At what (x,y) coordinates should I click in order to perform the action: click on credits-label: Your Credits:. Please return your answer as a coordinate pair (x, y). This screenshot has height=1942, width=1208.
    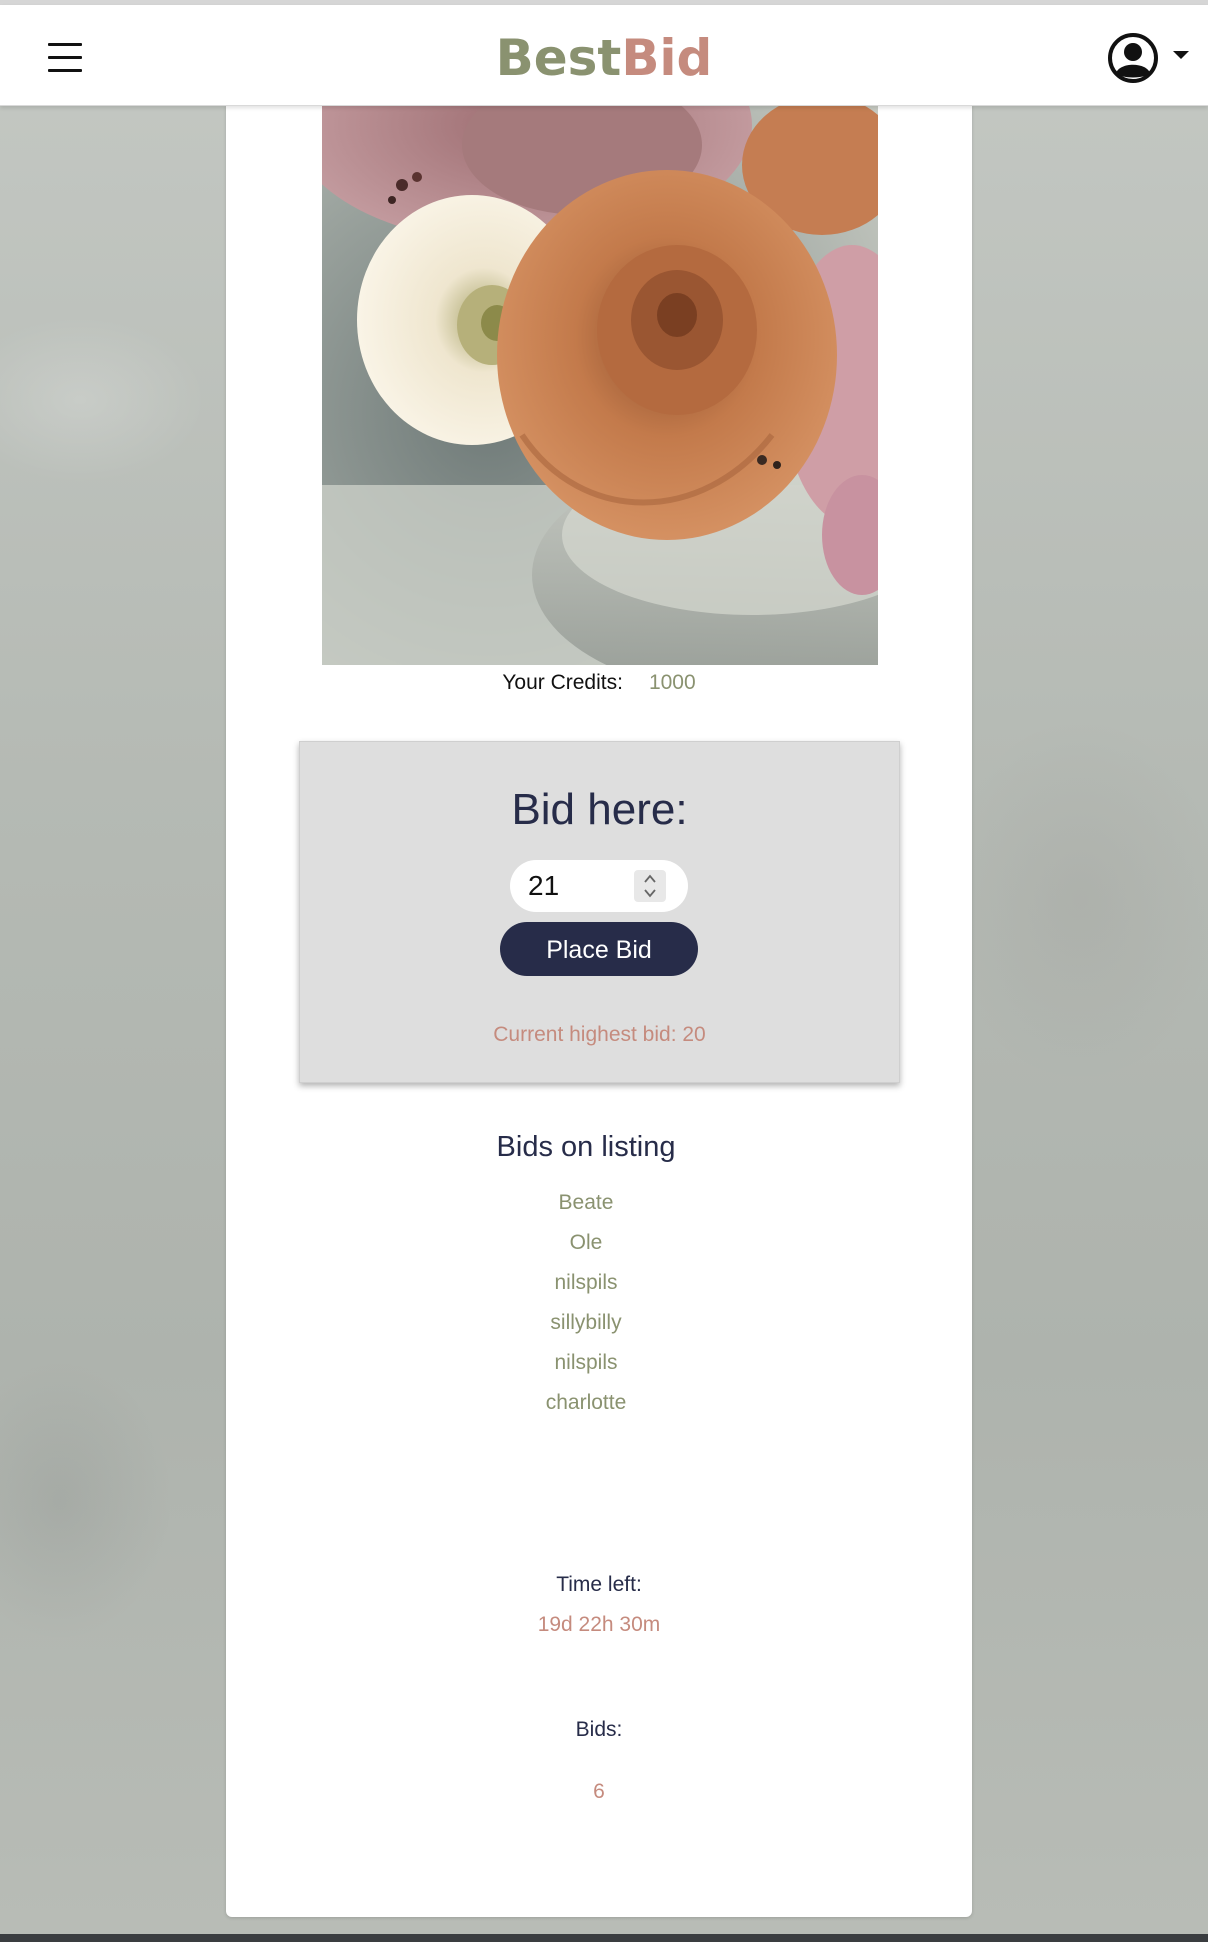
    Looking at the image, I should click on (562, 682).